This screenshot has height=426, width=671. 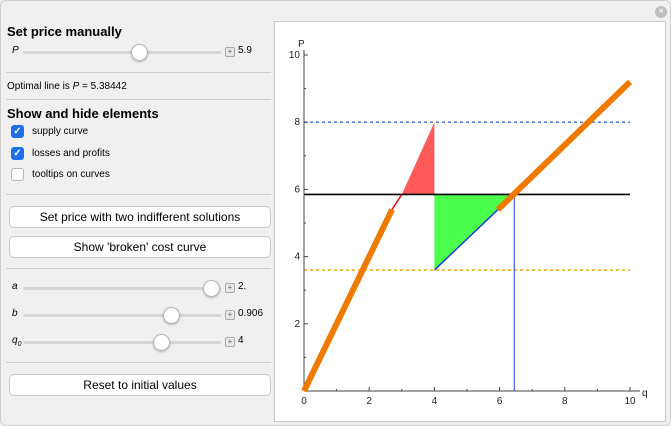 What do you see at coordinates (162, 342) in the screenshot?
I see `q0-slider-handle` at bounding box center [162, 342].